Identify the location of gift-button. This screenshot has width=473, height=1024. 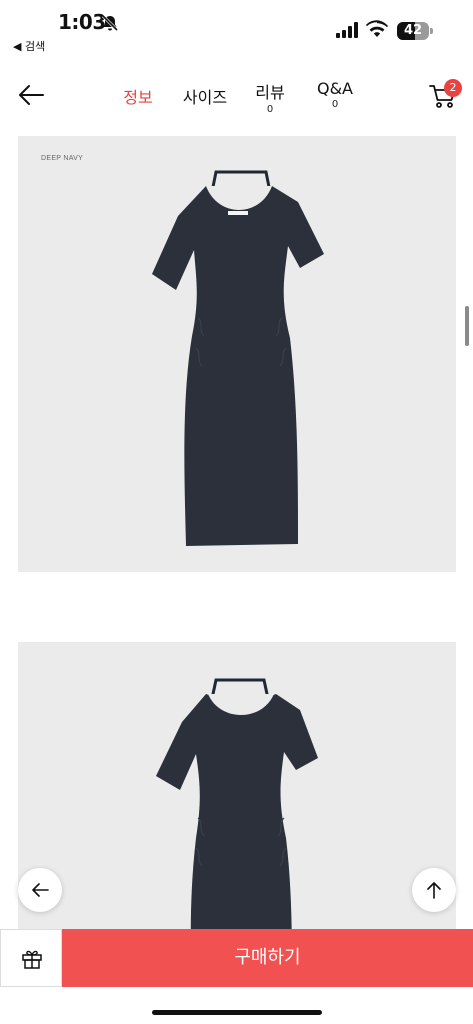
(31, 958).